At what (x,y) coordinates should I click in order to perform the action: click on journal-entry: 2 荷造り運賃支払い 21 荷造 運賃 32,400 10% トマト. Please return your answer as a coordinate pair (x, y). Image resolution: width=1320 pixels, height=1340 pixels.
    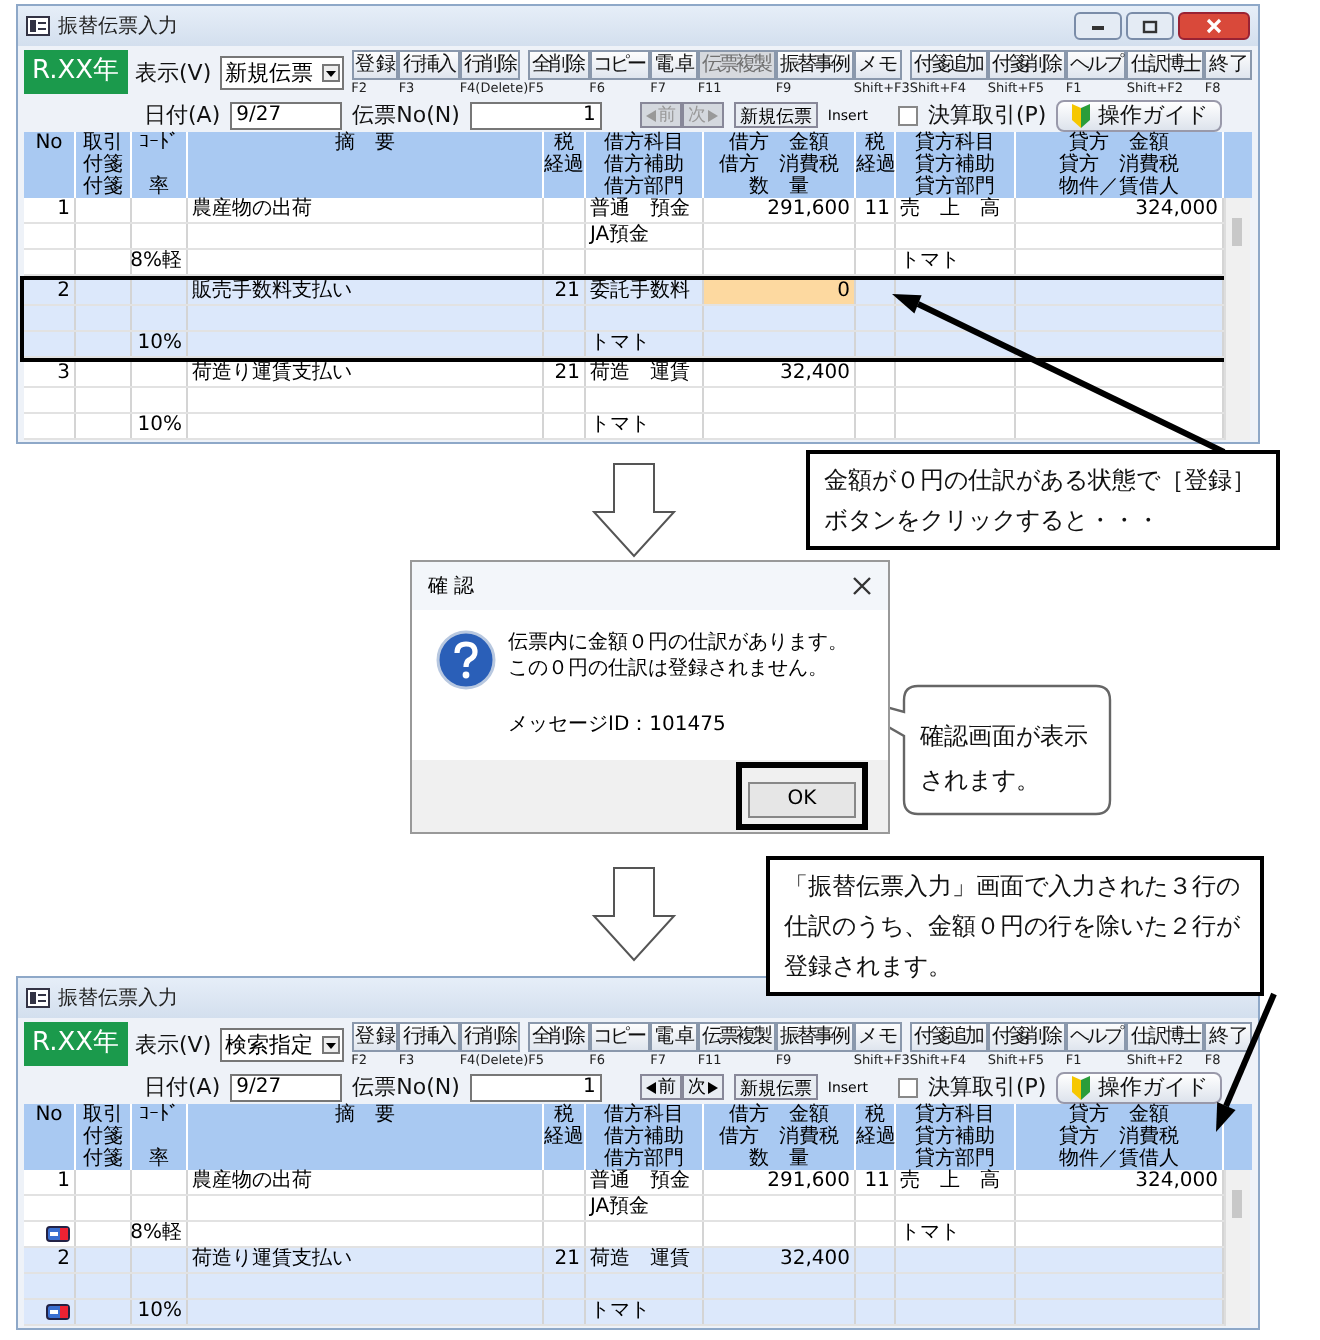
    Looking at the image, I should click on (624, 1287).